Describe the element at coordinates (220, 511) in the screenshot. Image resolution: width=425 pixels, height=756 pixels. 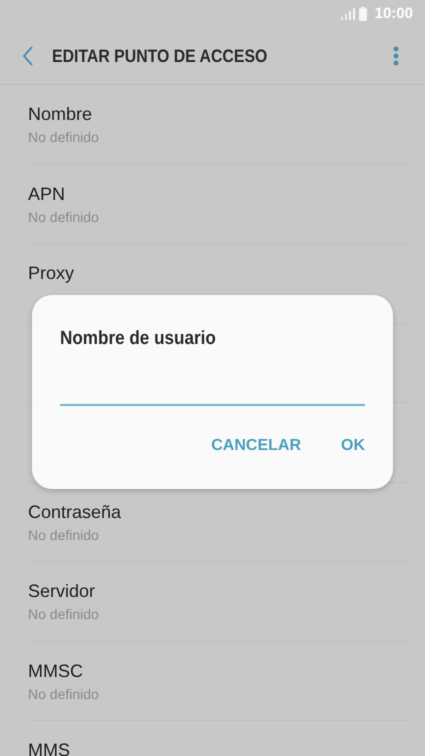
I see `setting-title: Contraseña` at that location.